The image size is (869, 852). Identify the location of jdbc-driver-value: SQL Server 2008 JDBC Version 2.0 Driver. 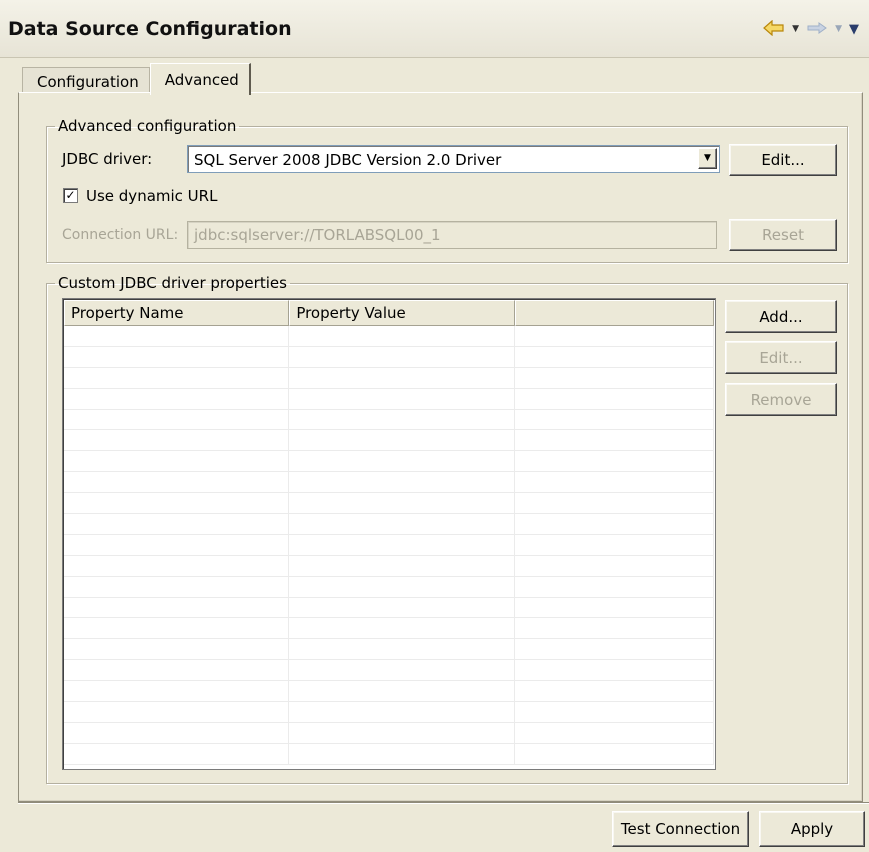
(348, 160).